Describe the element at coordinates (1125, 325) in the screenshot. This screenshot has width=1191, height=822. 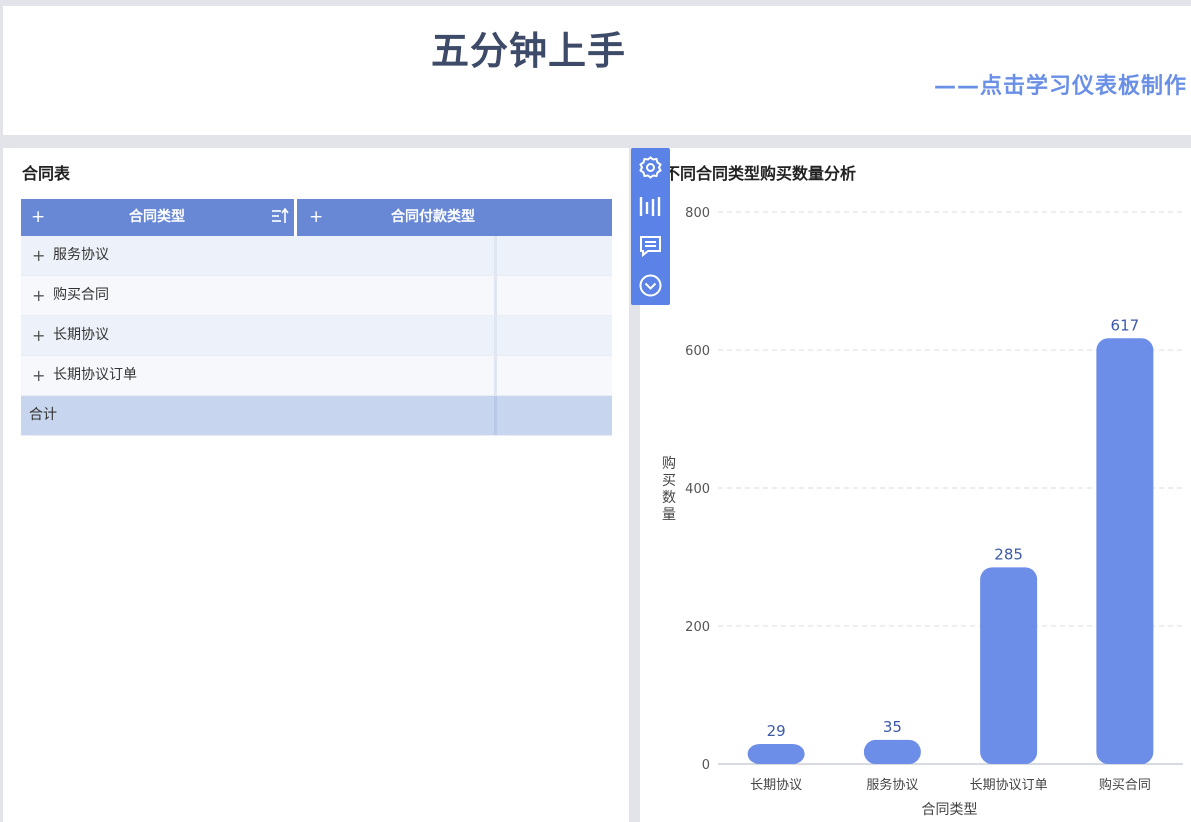
I see `data-label: 617` at that location.